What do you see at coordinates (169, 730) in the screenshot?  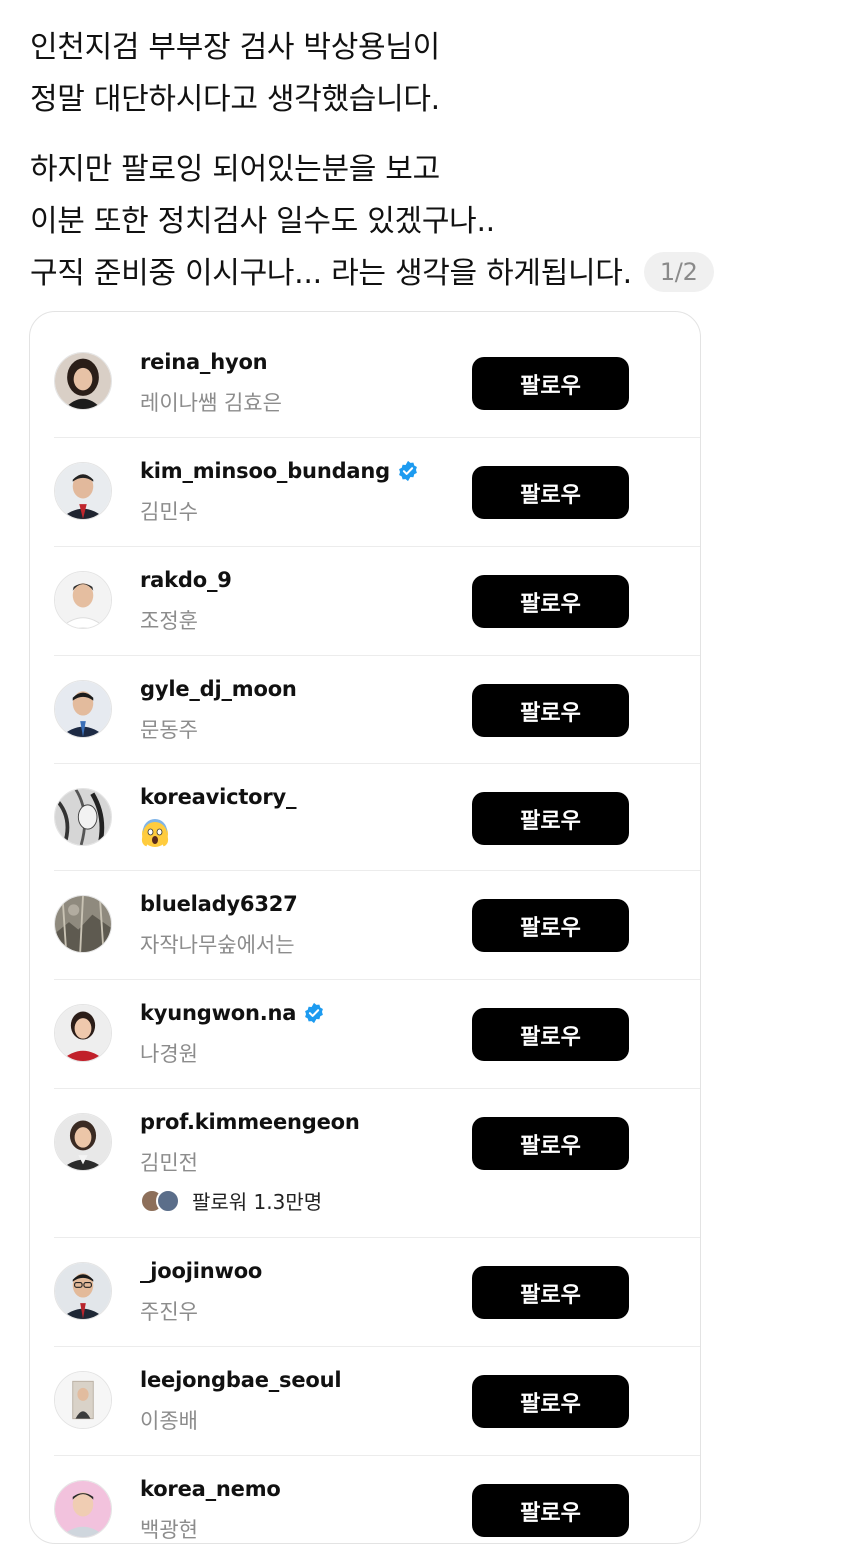 I see `display-name: 문동주` at bounding box center [169, 730].